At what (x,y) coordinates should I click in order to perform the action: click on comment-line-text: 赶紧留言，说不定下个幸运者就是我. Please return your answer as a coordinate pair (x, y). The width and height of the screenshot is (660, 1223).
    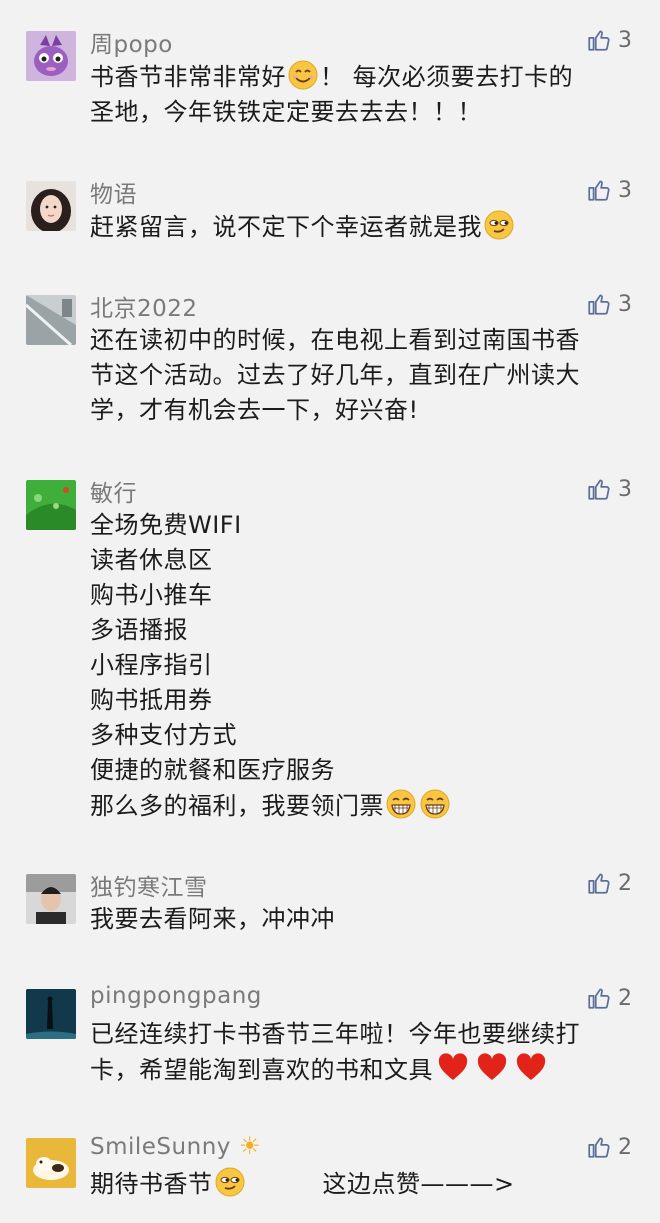
    Looking at the image, I should click on (286, 227).